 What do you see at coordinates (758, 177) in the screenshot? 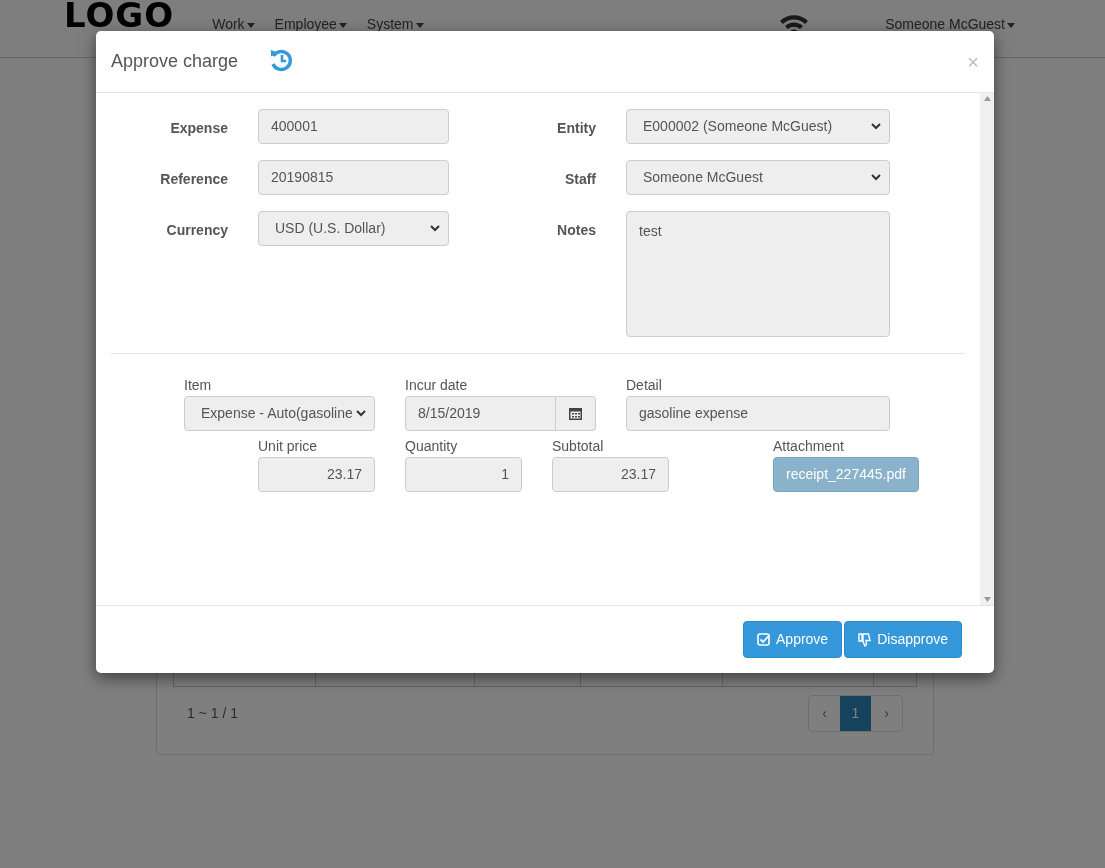
I see `select-field: Someone McGuest` at bounding box center [758, 177].